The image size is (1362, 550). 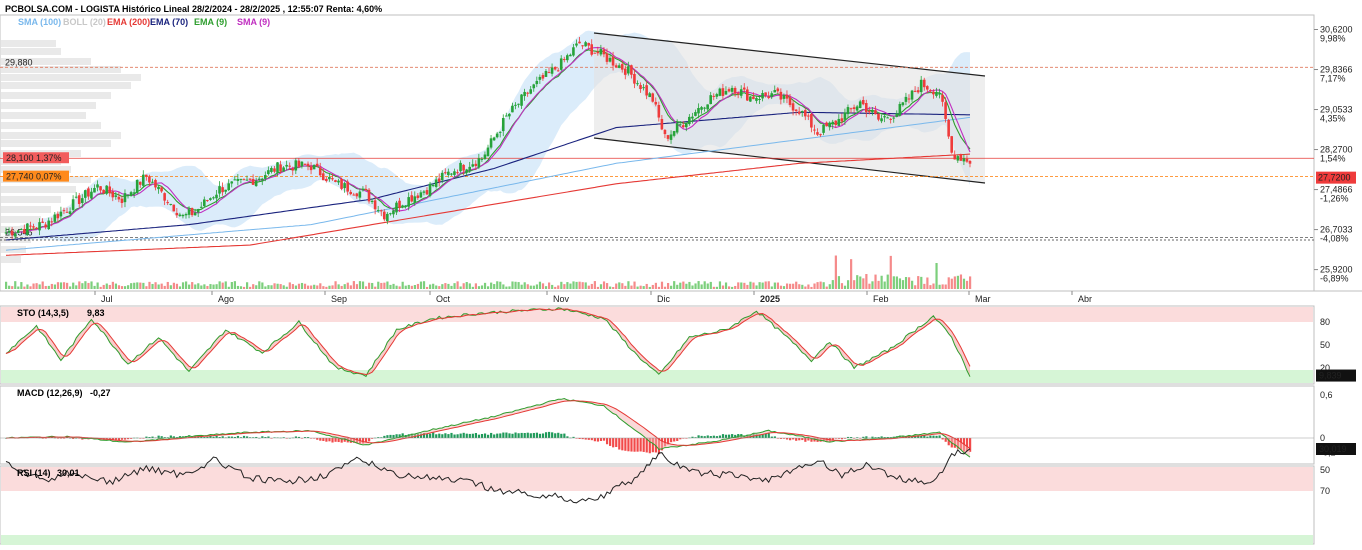 What do you see at coordinates (84, 22) in the screenshot?
I see `legend-entry: BOLL (20)` at bounding box center [84, 22].